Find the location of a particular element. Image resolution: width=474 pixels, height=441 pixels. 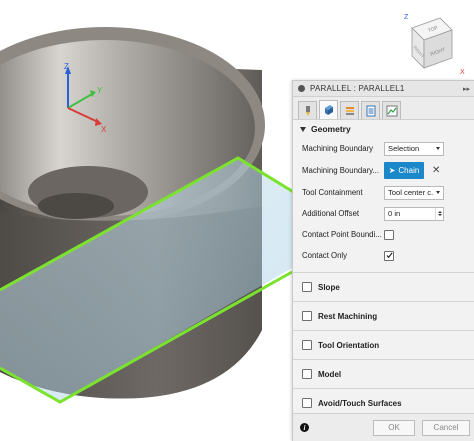

ok-button: OK is located at coordinates (394, 427).